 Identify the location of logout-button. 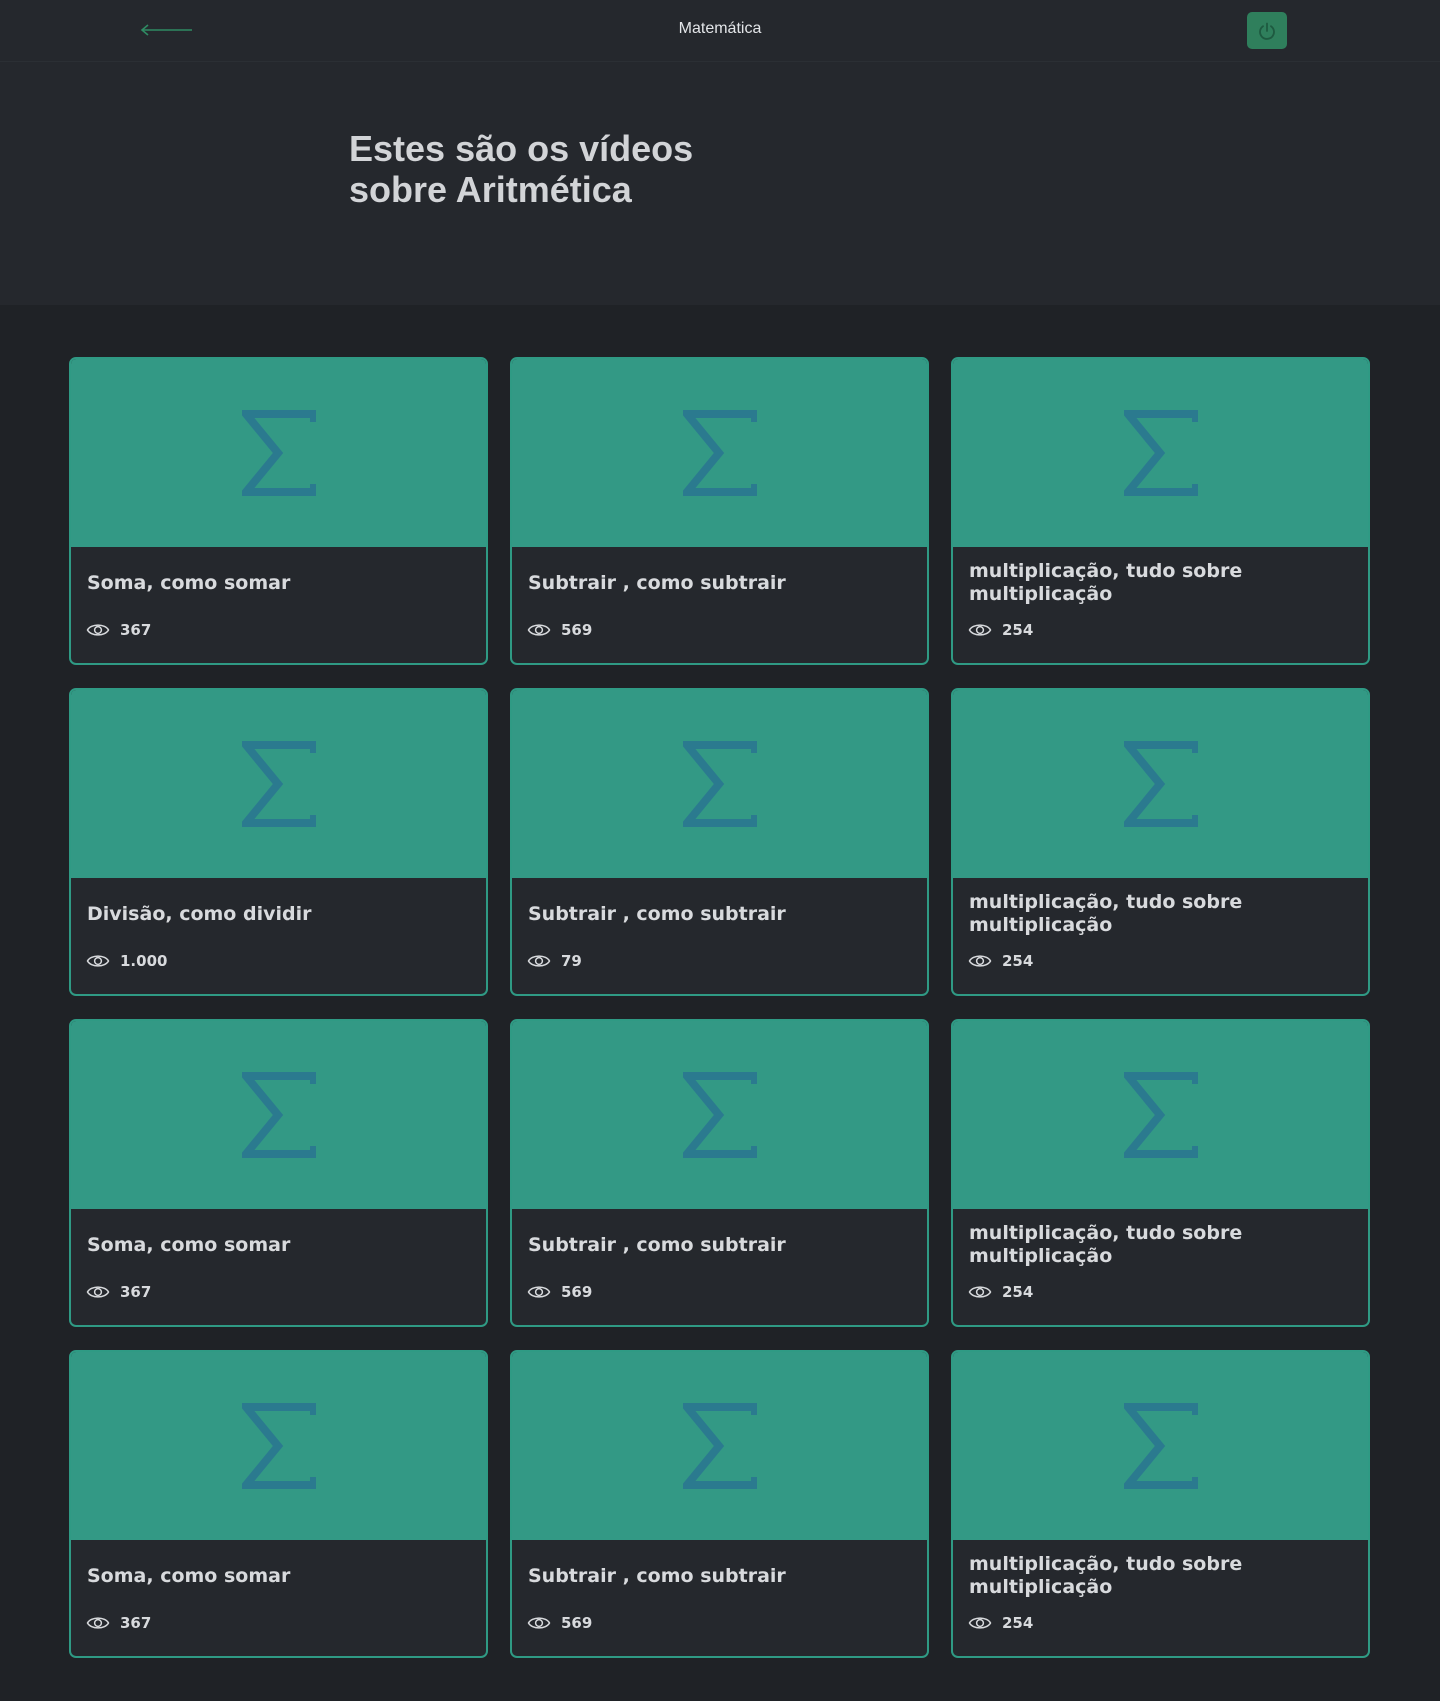
(1267, 30).